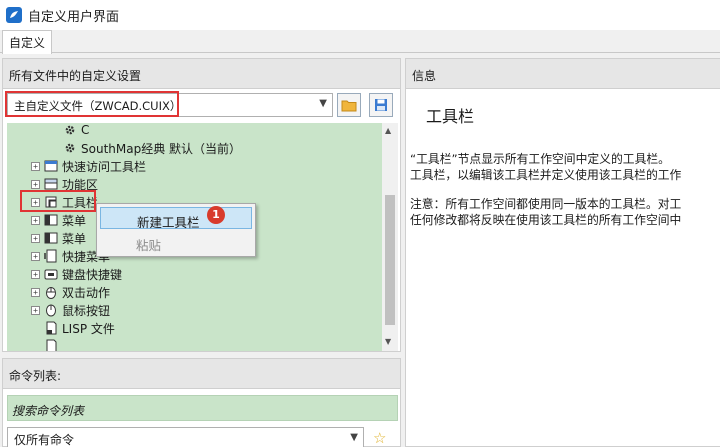 This screenshot has width=720, height=447. I want to click on info-paragraph-1-line-1: “工具栏”节点显示所有工作空间中定义的工具栏。, so click(540, 159).